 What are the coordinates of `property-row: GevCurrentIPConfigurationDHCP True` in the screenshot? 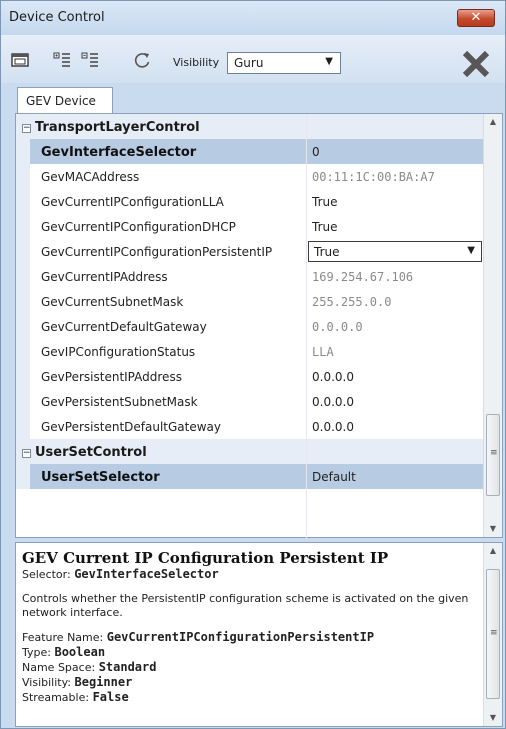 It's located at (250, 226).